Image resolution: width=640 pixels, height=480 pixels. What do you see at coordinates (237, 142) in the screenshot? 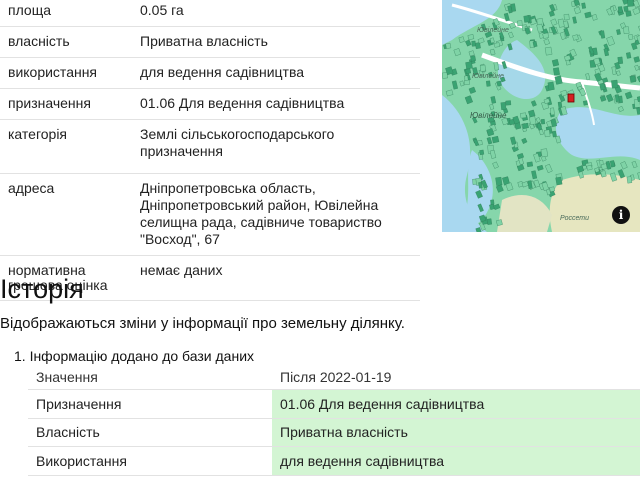
I see `property-value: Землі сільськогосподарського призначення` at bounding box center [237, 142].